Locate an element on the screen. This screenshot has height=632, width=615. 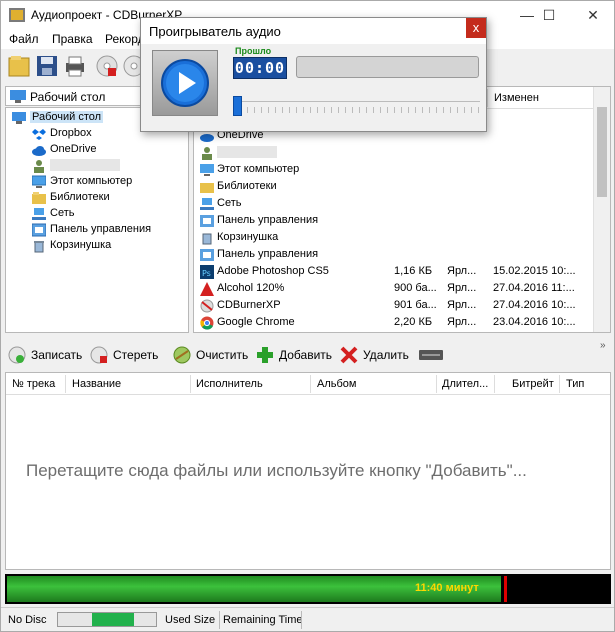
tree-item-label: Этот компьютер is located at coordinates (91, 181).